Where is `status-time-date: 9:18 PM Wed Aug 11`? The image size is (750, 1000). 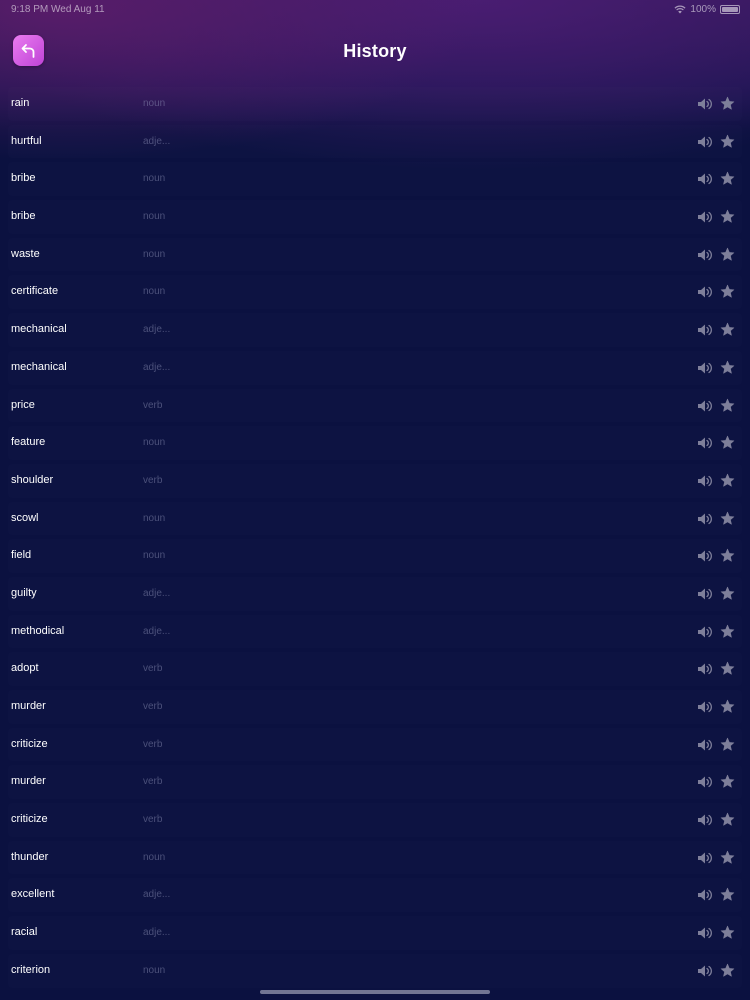 status-time-date: 9:18 PM Wed Aug 11 is located at coordinates (58, 9).